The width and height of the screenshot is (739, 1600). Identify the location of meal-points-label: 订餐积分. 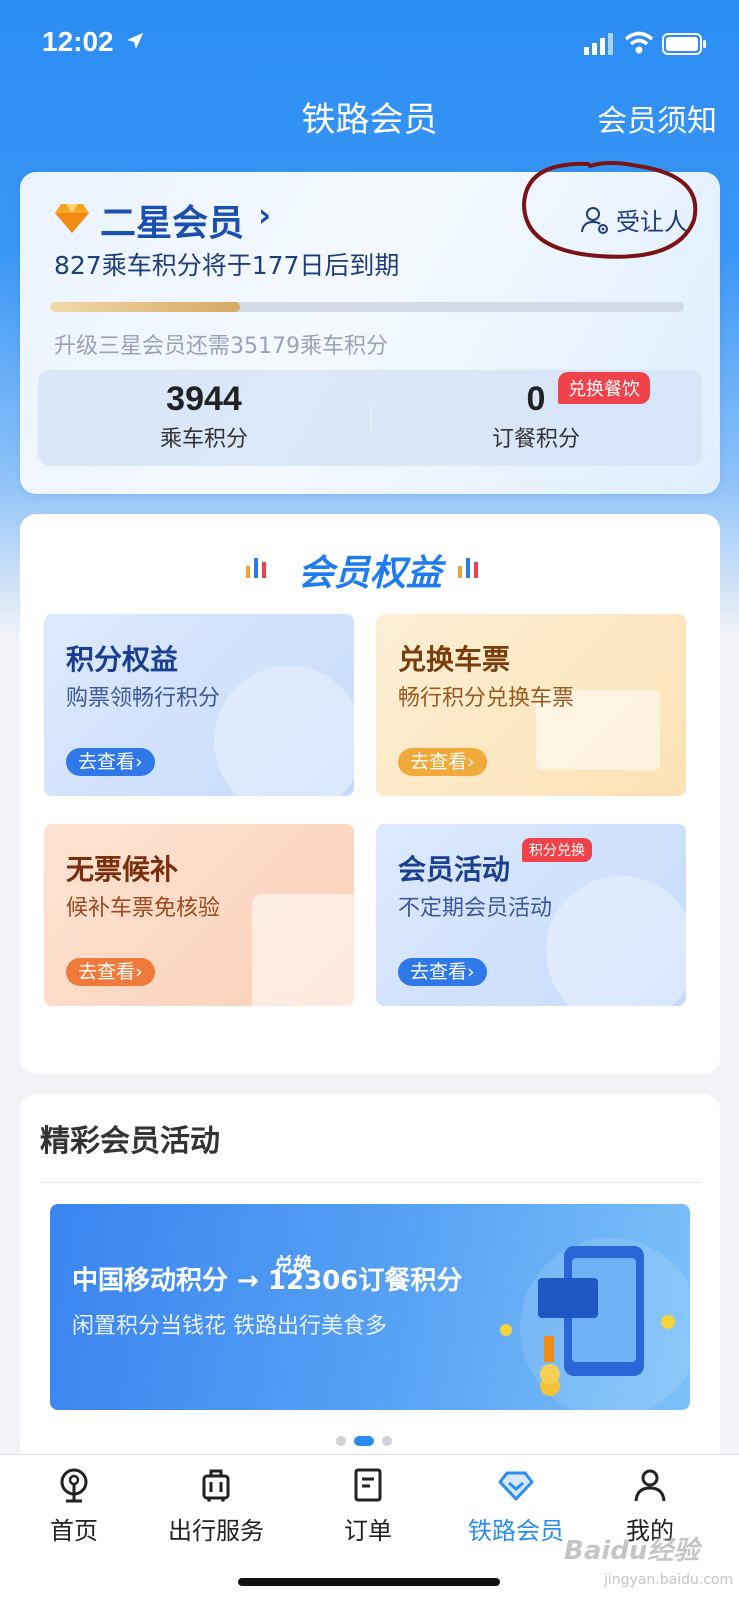
(535, 439).